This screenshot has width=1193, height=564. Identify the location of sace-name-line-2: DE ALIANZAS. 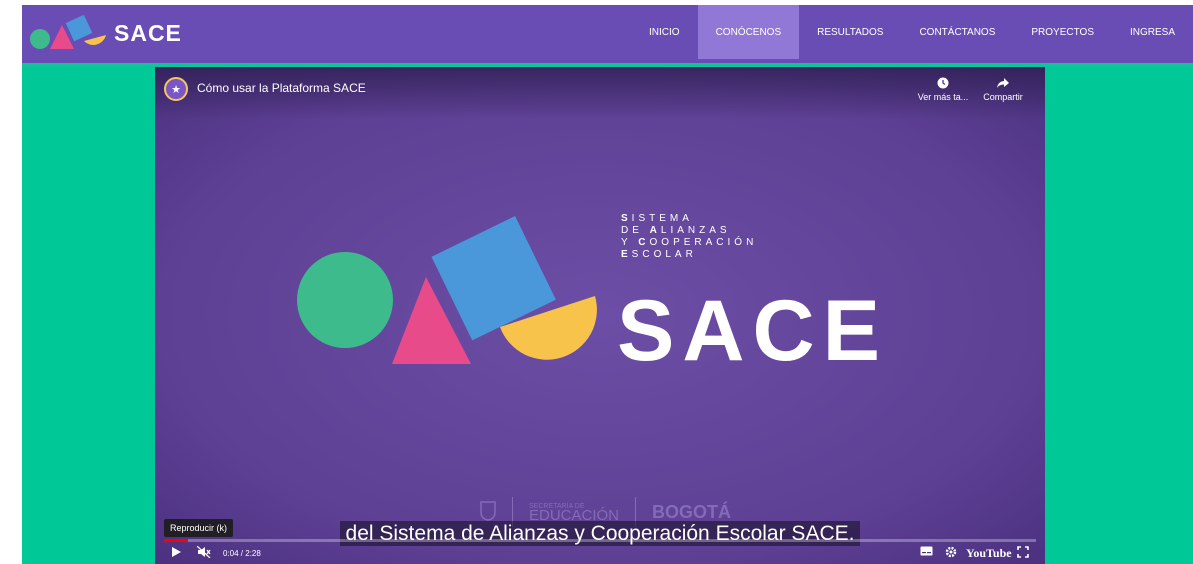
(676, 230).